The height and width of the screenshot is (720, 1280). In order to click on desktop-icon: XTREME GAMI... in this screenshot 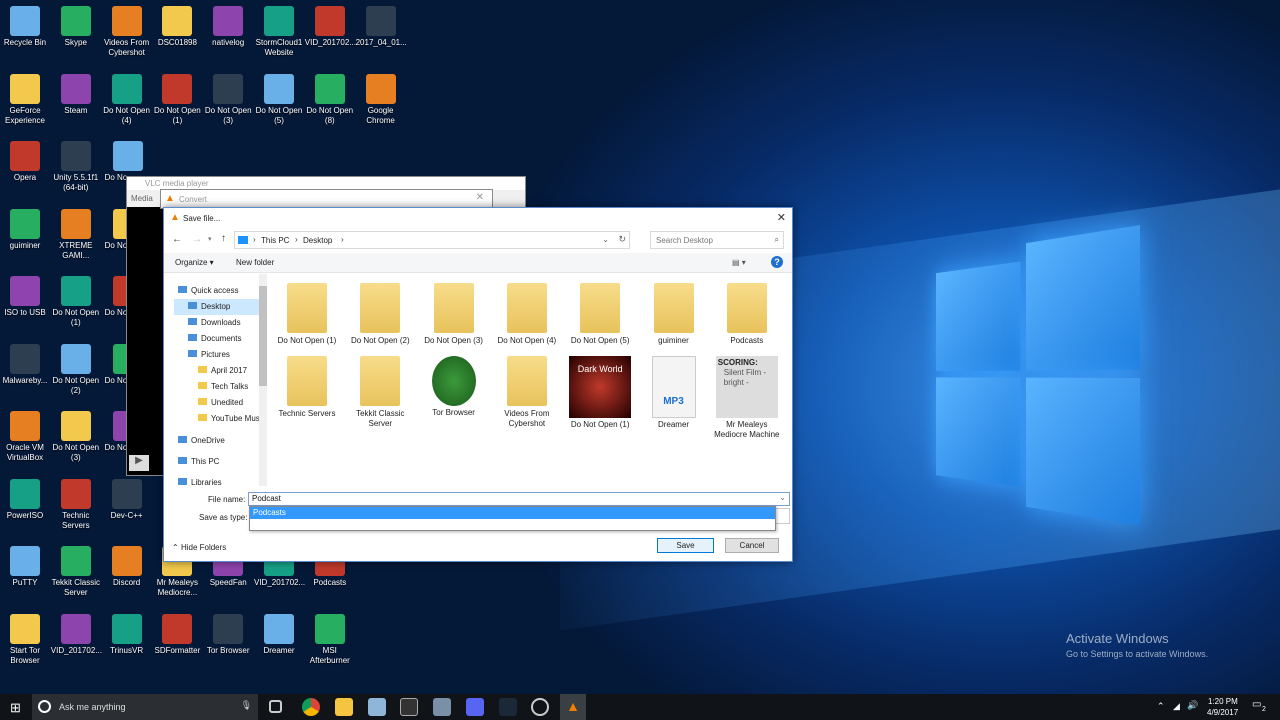, I will do `click(76, 234)`.